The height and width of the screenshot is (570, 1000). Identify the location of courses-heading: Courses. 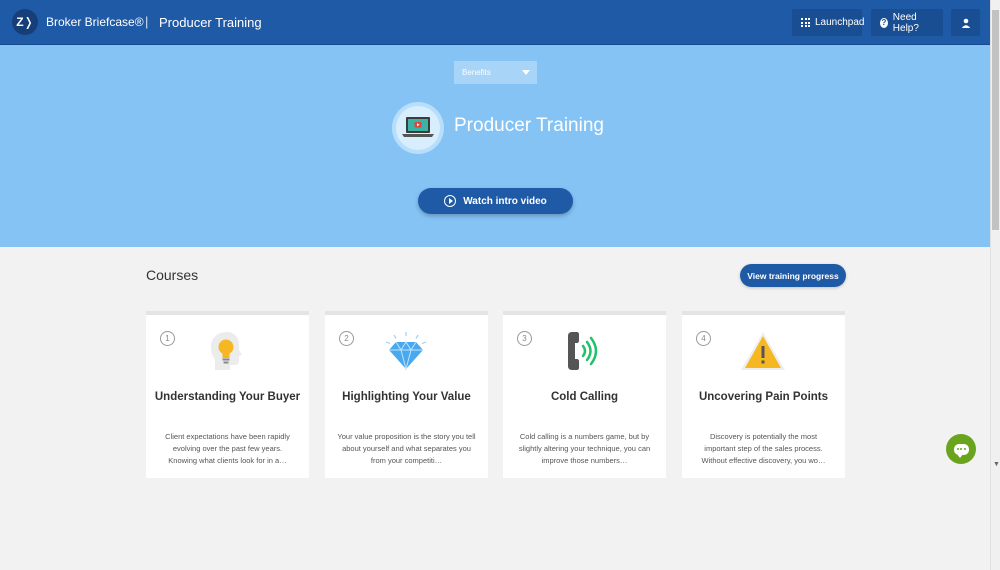
(172, 275).